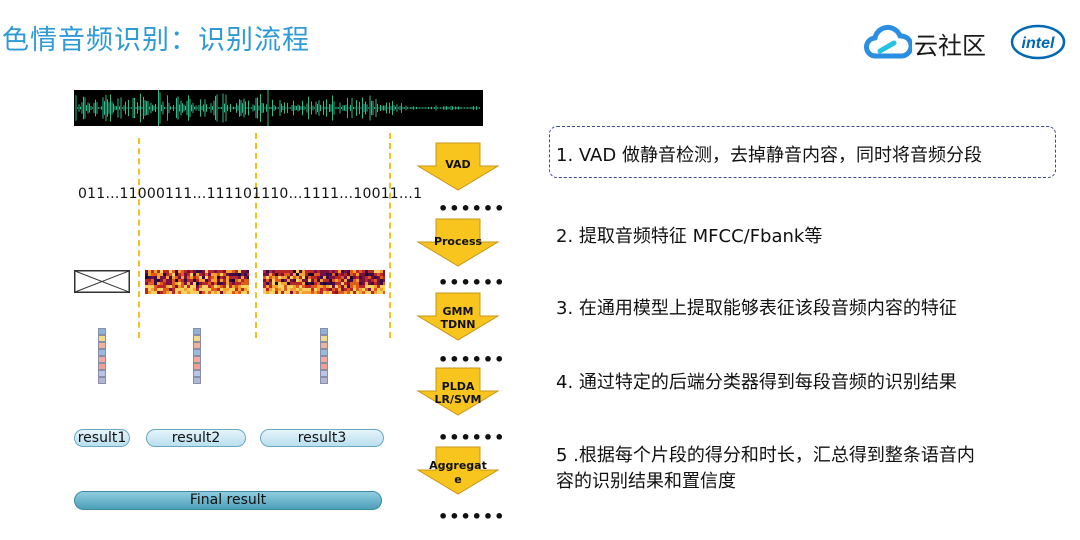 This screenshot has width=1080, height=540. I want to click on result-pill-2: result2, so click(196, 438).